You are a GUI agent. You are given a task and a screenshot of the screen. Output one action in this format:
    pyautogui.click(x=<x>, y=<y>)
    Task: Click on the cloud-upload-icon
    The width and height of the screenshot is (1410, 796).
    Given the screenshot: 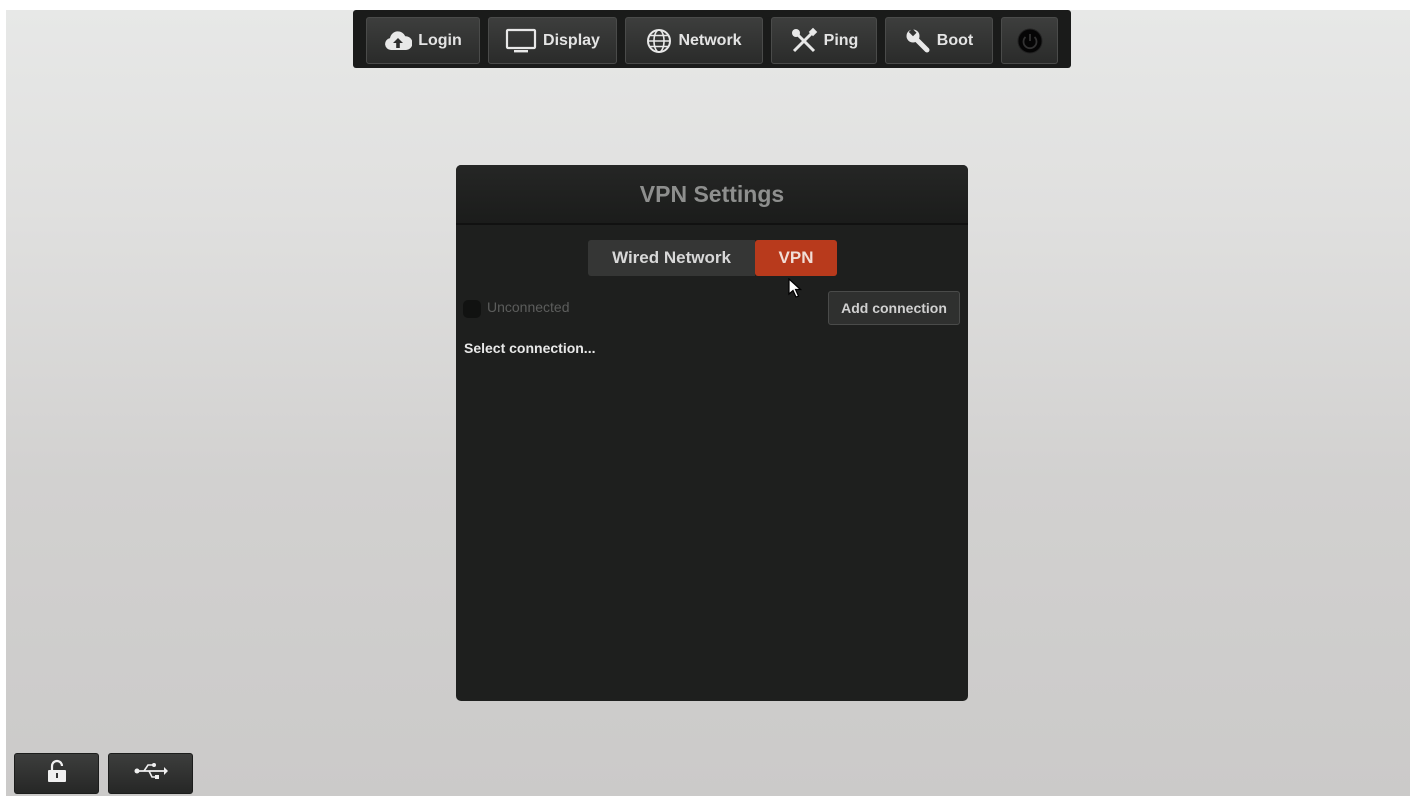 What is the action you would take?
    pyautogui.click(x=398, y=40)
    